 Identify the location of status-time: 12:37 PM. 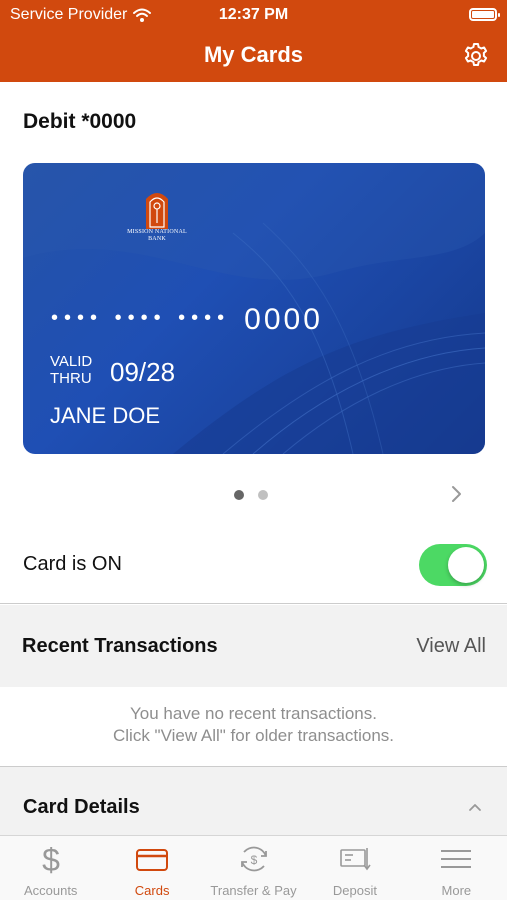
(253, 14).